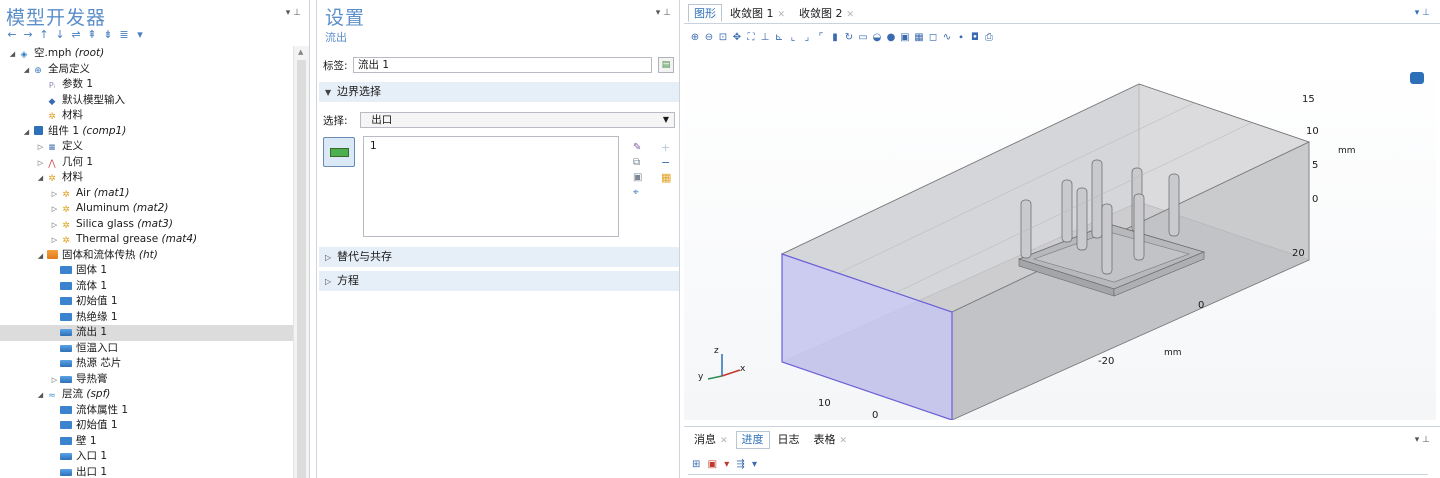 Image resolution: width=1440 pixels, height=478 pixels. Describe the element at coordinates (517, 120) in the screenshot. I see `selection-dropdown: 出口 ▼` at that location.